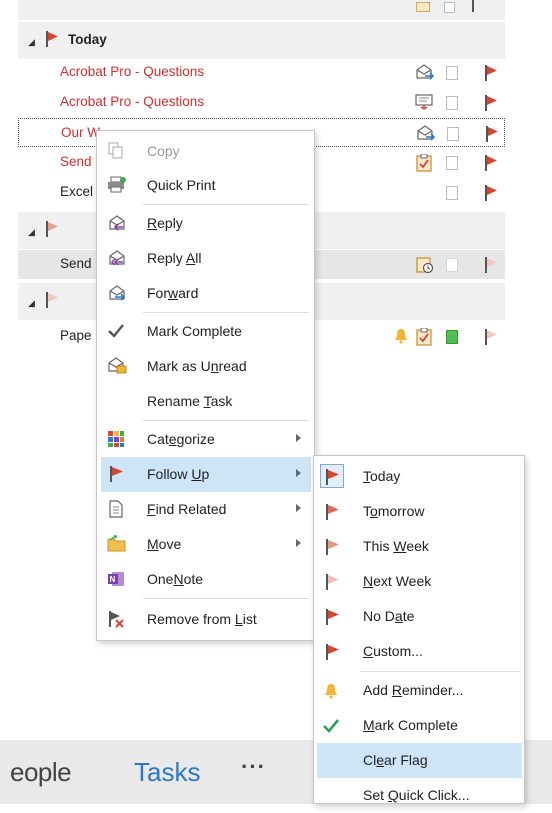  I want to click on menu-bottom-pad, so click(206, 600).